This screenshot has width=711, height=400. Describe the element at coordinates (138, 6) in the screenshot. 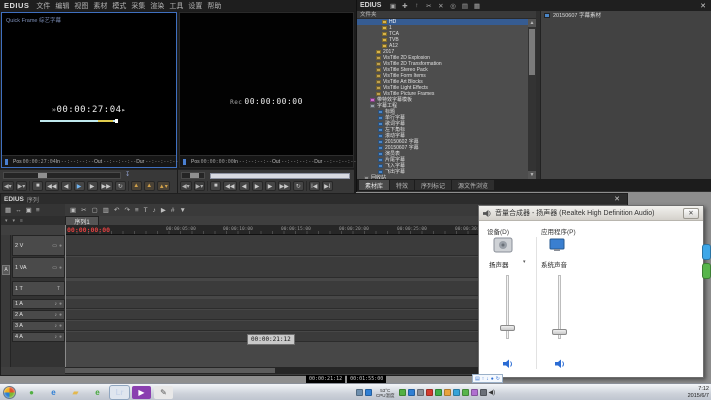

I see `menu-item: 采集` at that location.